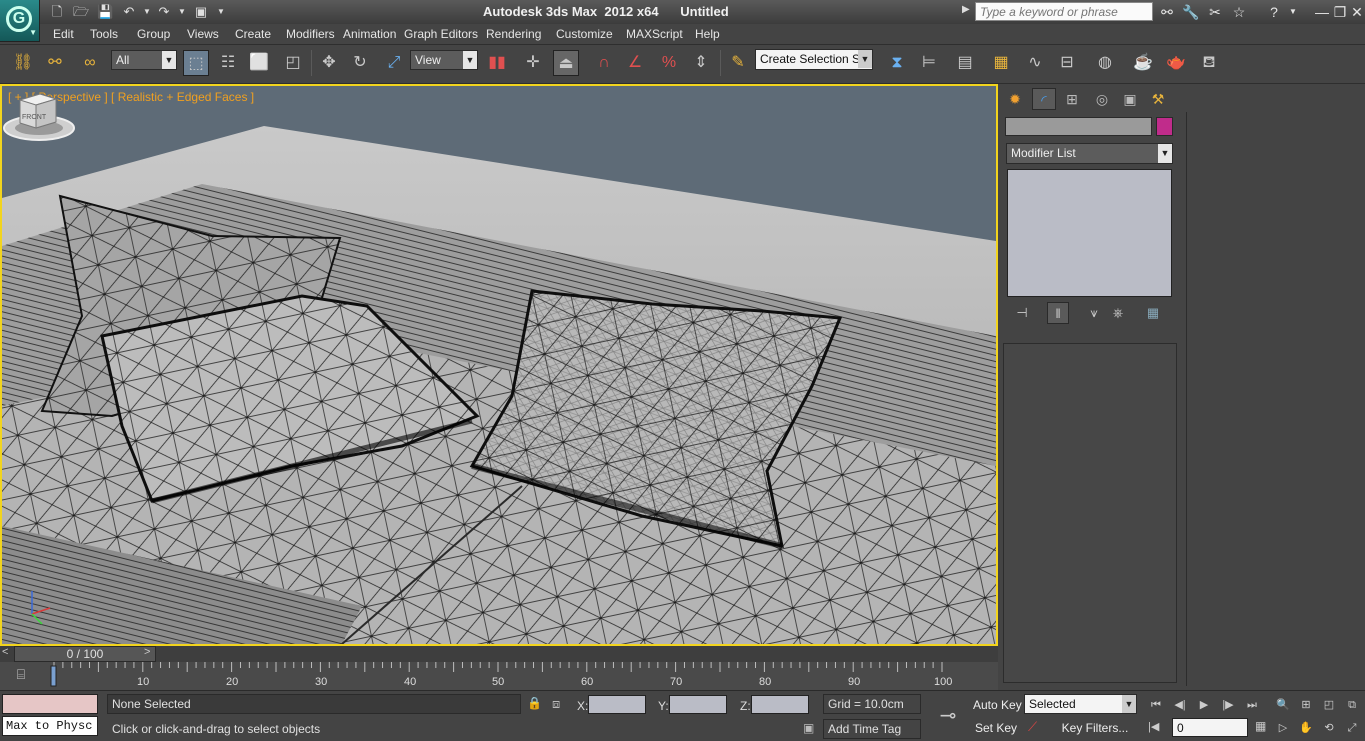 The image size is (1365, 741). Describe the element at coordinates (1210, 727) in the screenshot. I see `current-frame-field: 0` at that location.